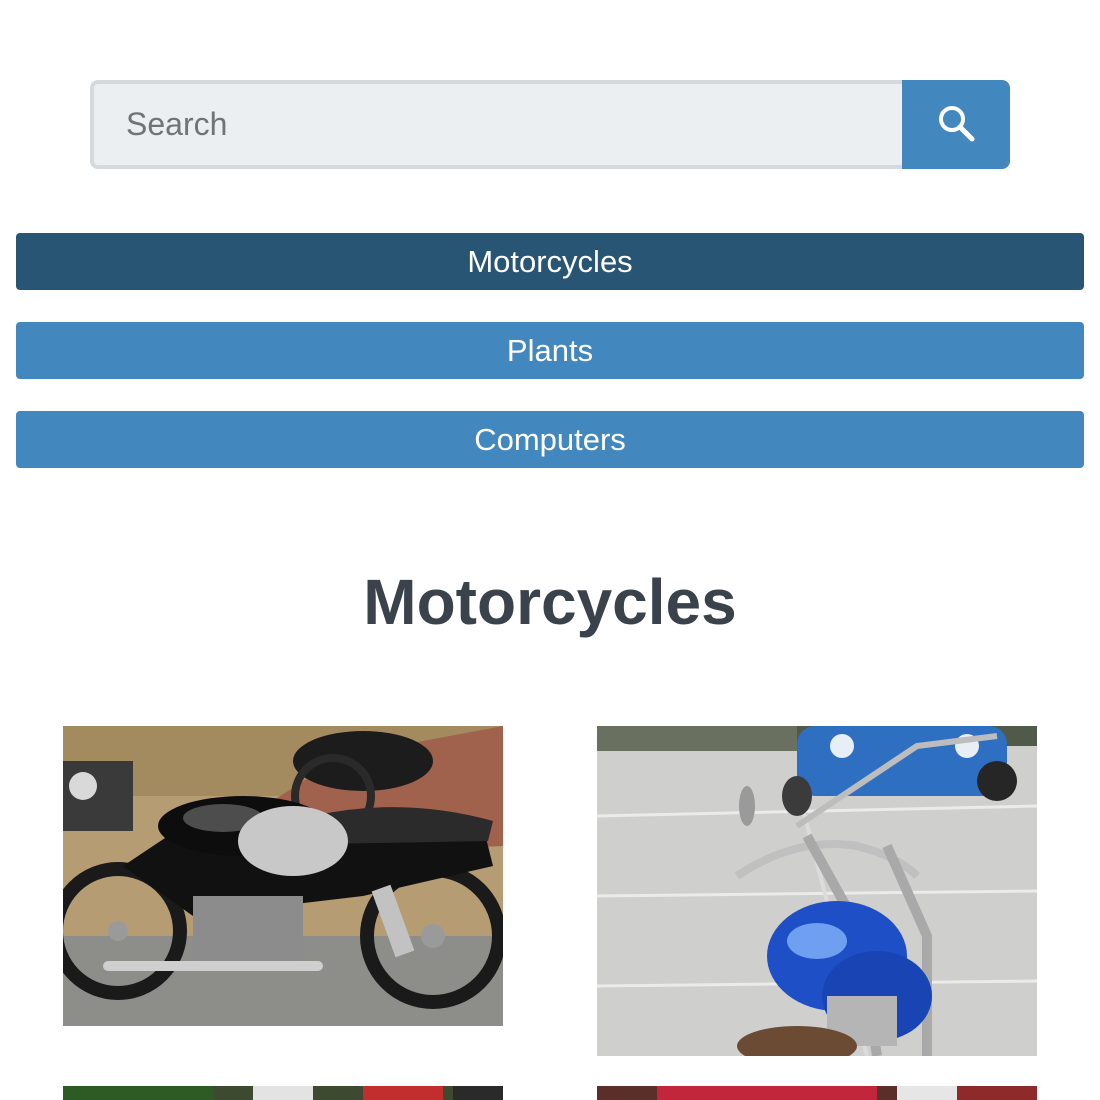 This screenshot has height=1100, width=1100. I want to click on category-button-motorcycles: Motorcycles, so click(550, 261).